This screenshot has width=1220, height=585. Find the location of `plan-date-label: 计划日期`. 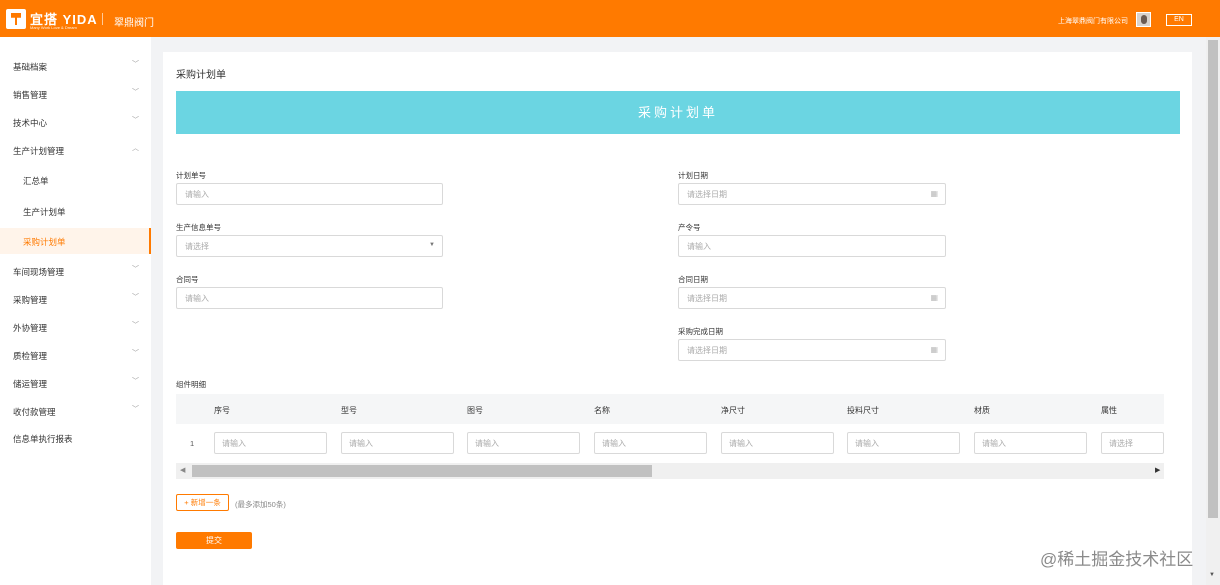

plan-date-label: 计划日期 is located at coordinates (693, 175).